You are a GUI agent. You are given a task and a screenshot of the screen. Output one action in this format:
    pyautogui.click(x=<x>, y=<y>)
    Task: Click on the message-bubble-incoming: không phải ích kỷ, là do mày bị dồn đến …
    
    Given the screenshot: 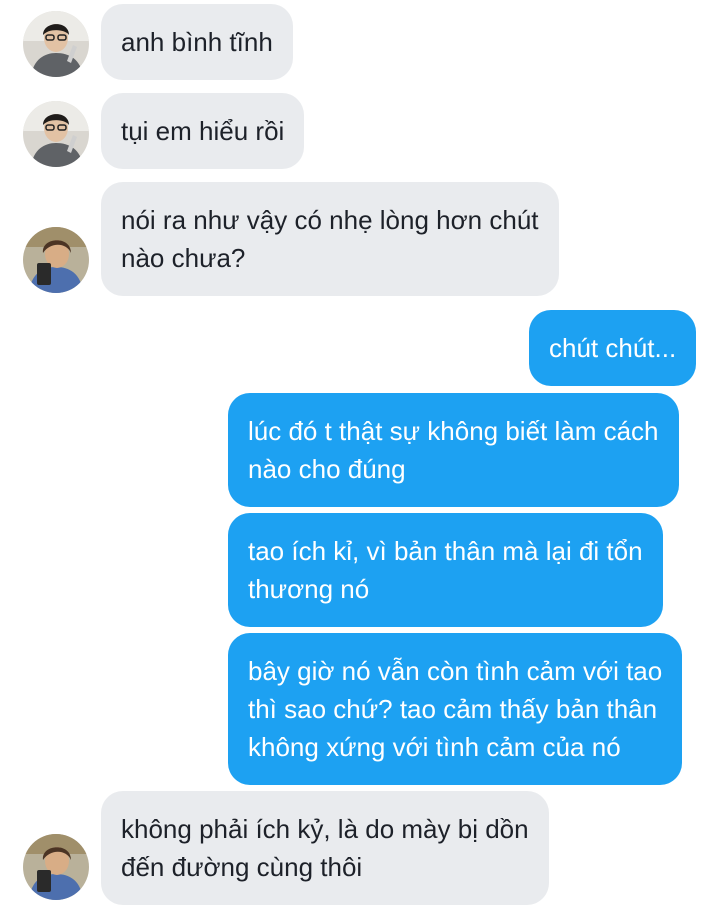 What is the action you would take?
    pyautogui.click(x=325, y=848)
    